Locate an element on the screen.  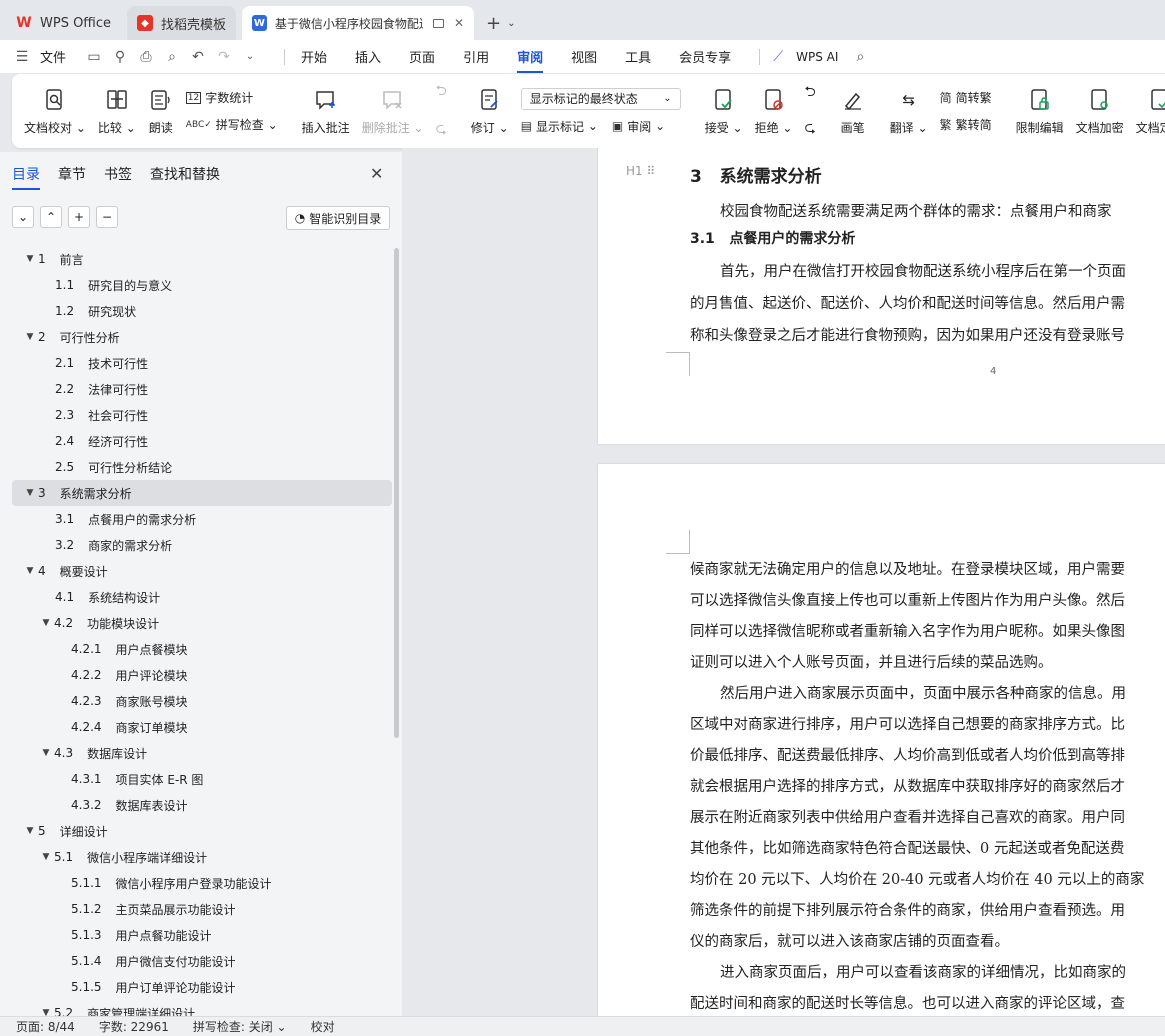
tab-current-document: W 基于微信小程序校园食物配送 ✕ is located at coordinates (358, 23).